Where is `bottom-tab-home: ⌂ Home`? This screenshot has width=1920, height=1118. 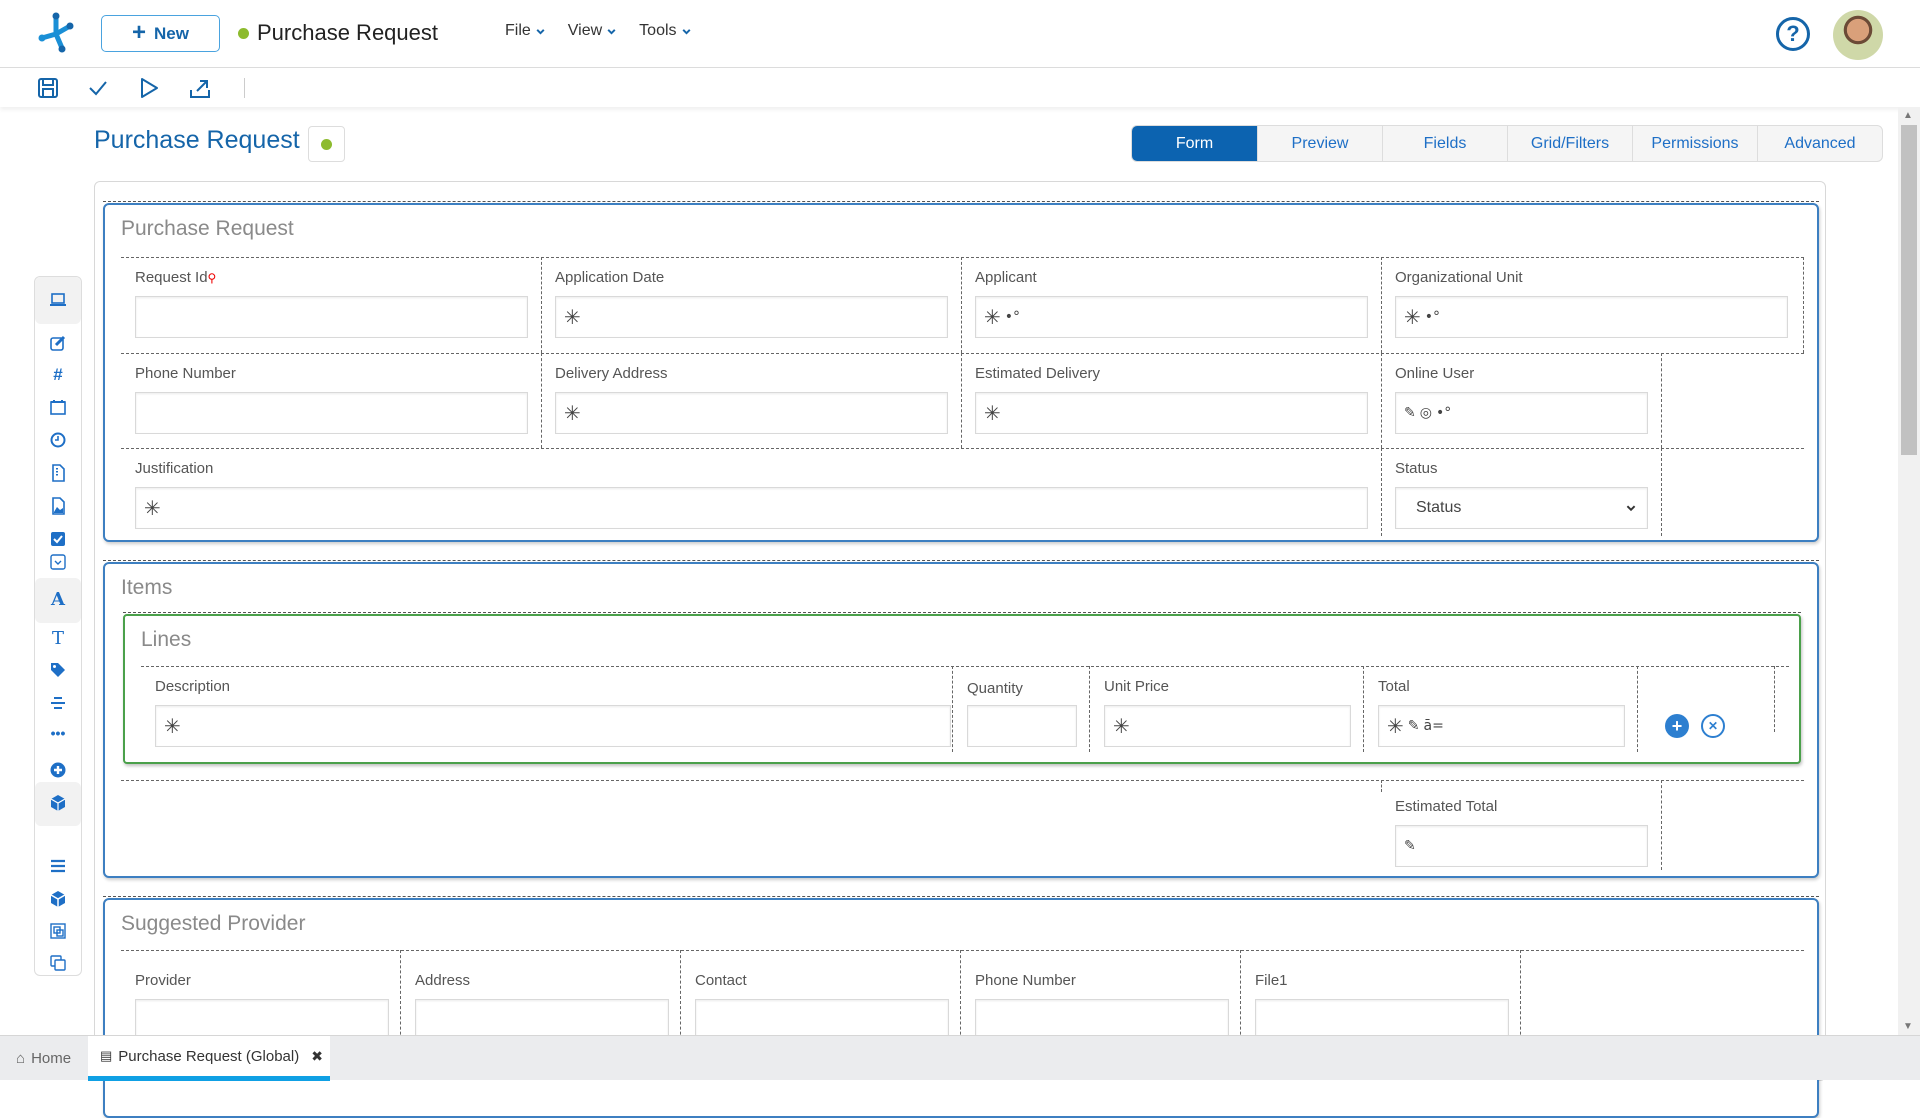
bottom-tab-home: ⌂ Home is located at coordinates (43, 1058).